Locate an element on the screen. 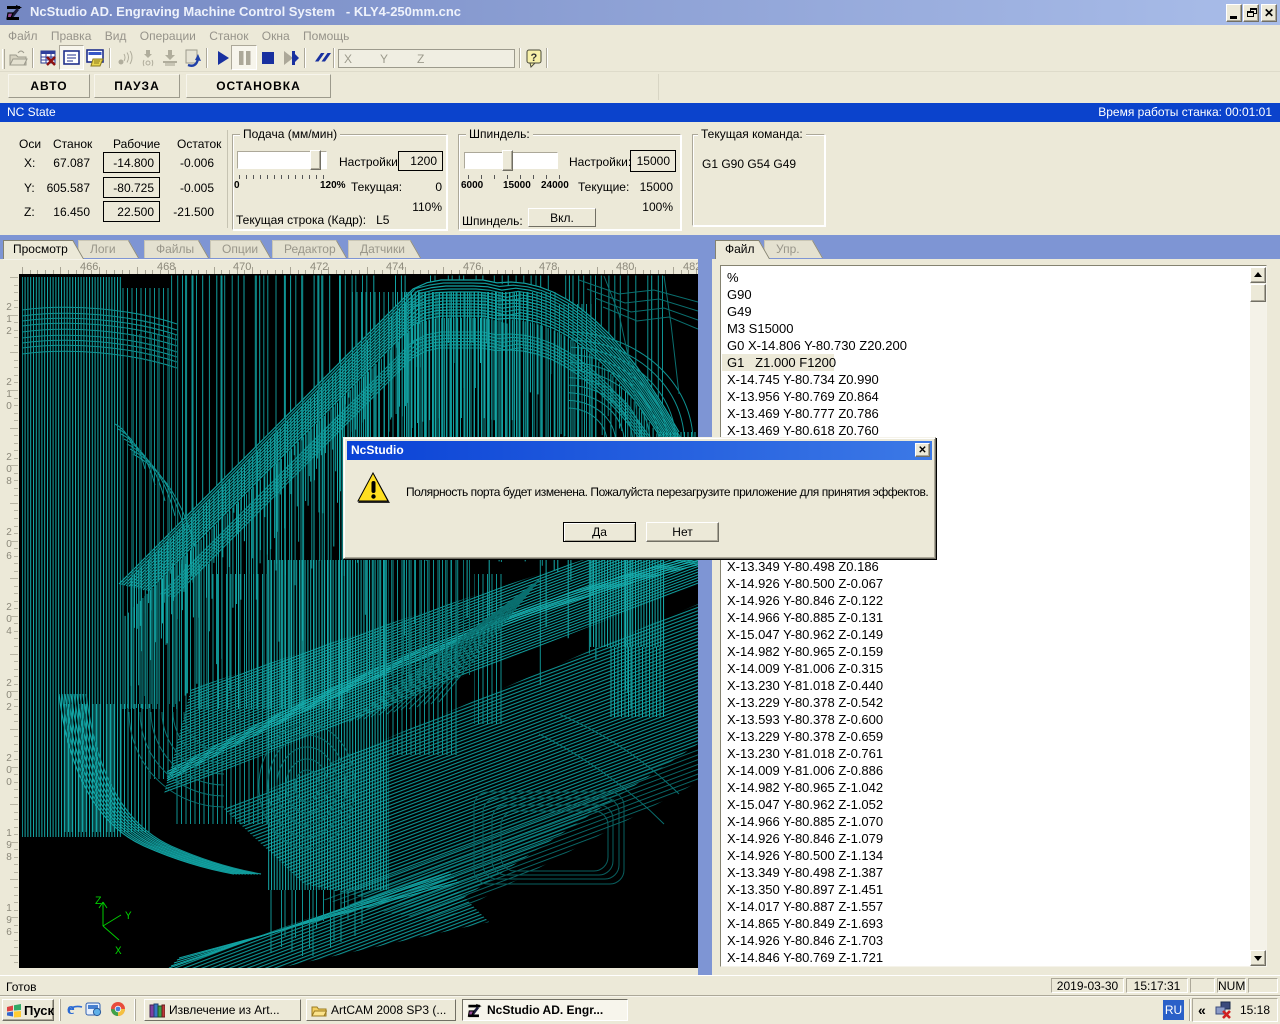 The width and height of the screenshot is (1280, 1024). svg-text: Y is located at coordinates (128, 917).